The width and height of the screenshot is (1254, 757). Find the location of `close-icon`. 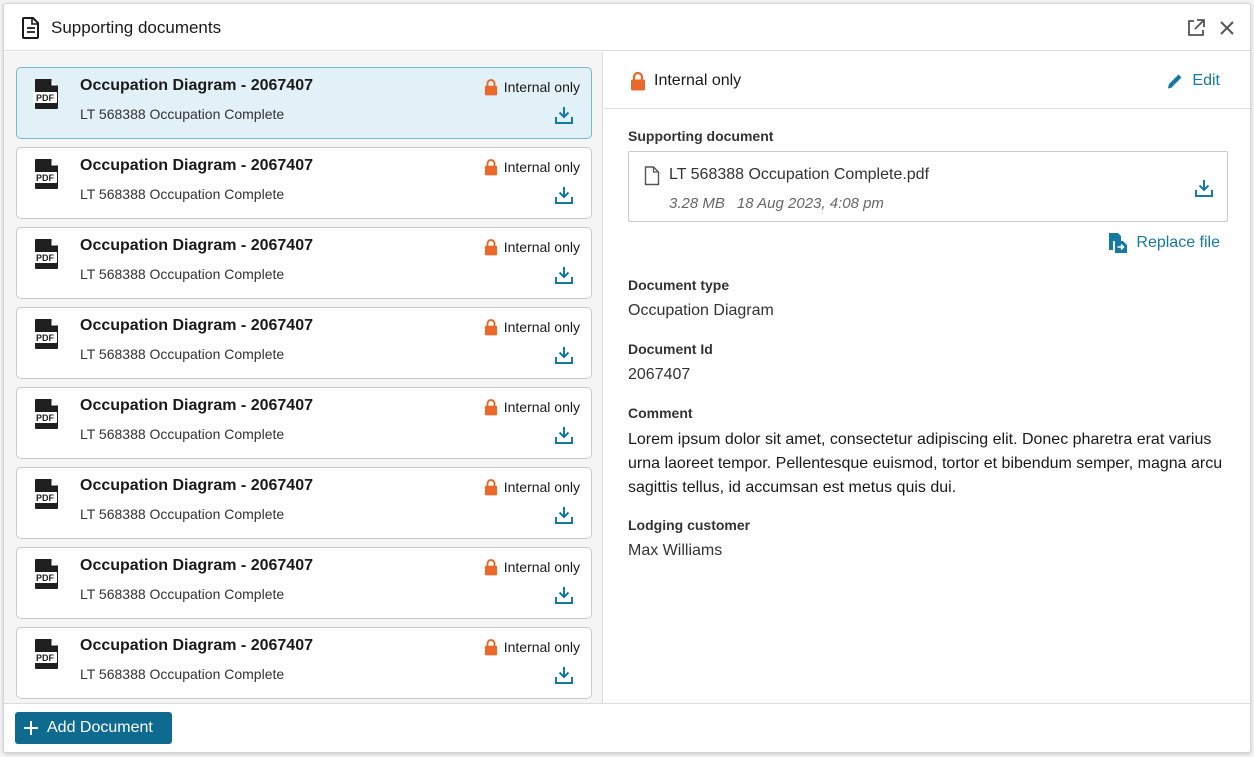

close-icon is located at coordinates (1227, 28).